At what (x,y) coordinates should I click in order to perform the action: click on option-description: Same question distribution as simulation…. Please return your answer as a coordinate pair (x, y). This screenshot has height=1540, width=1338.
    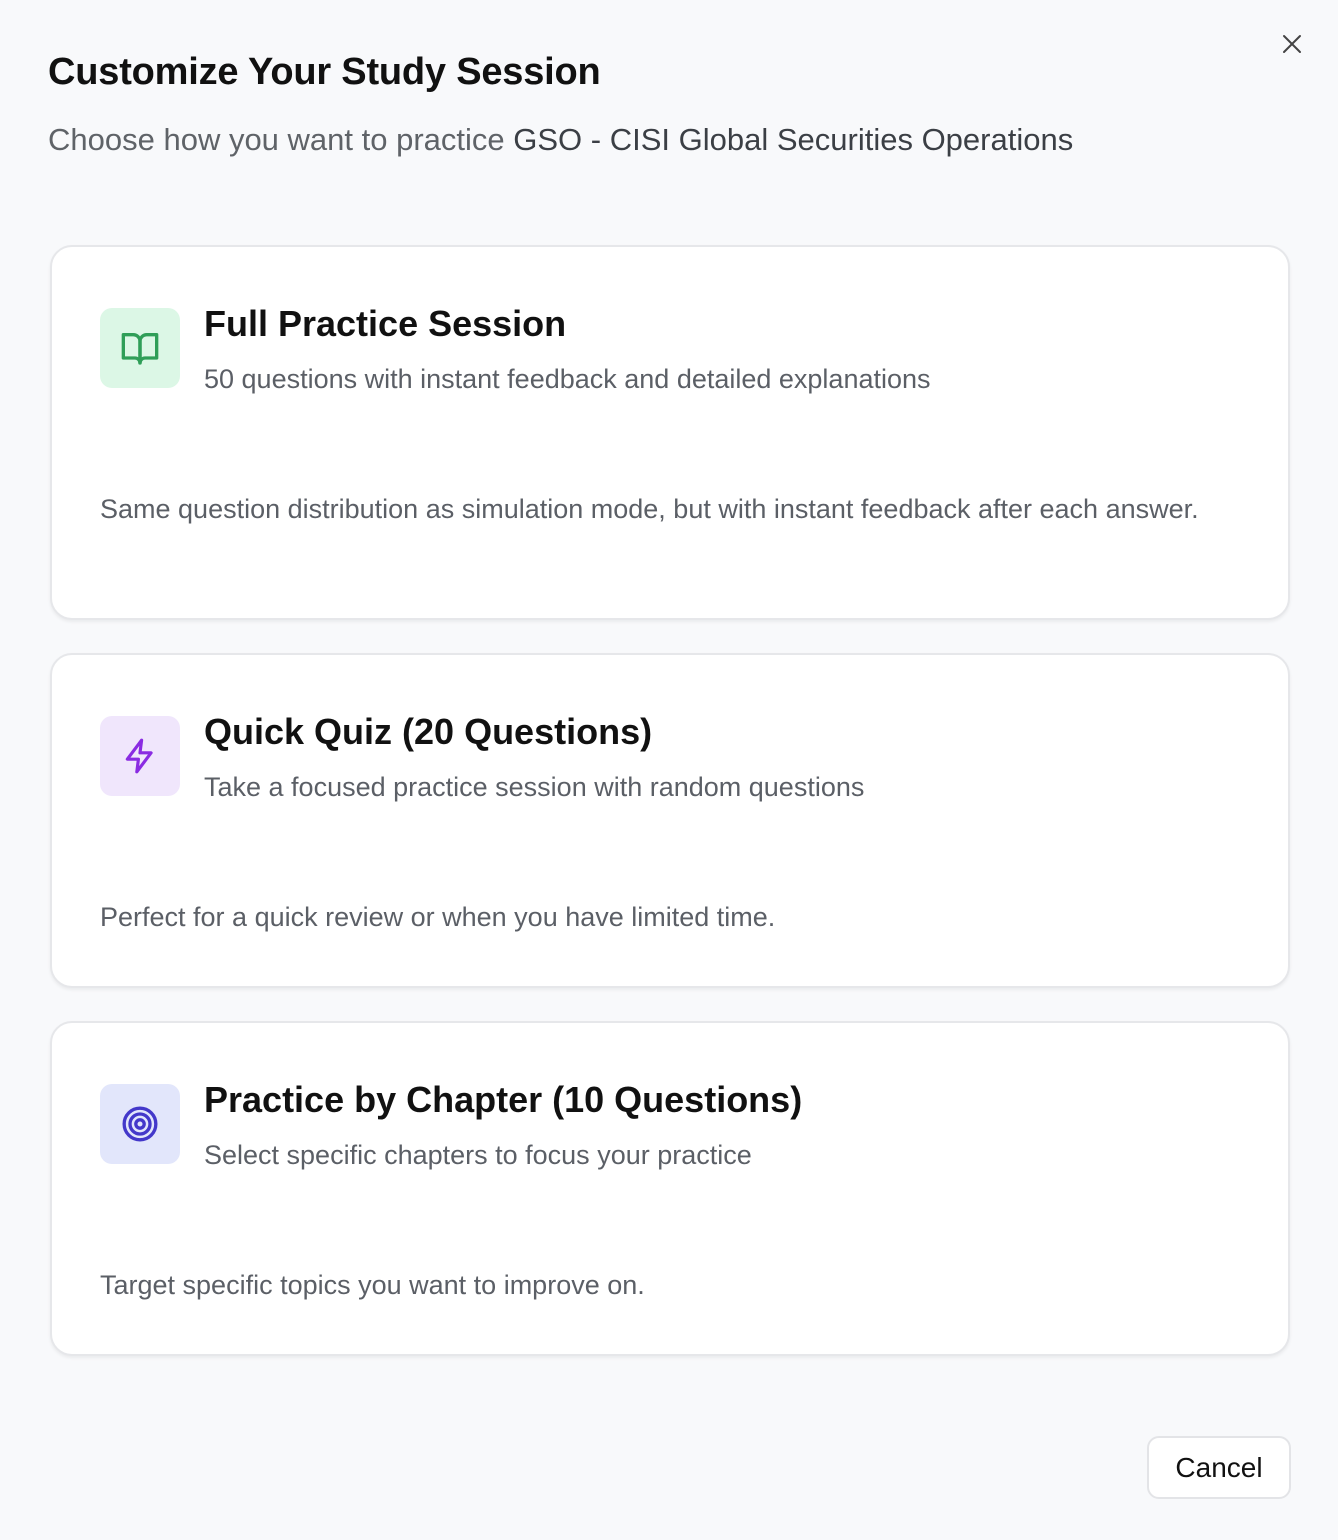
    Looking at the image, I should click on (649, 509).